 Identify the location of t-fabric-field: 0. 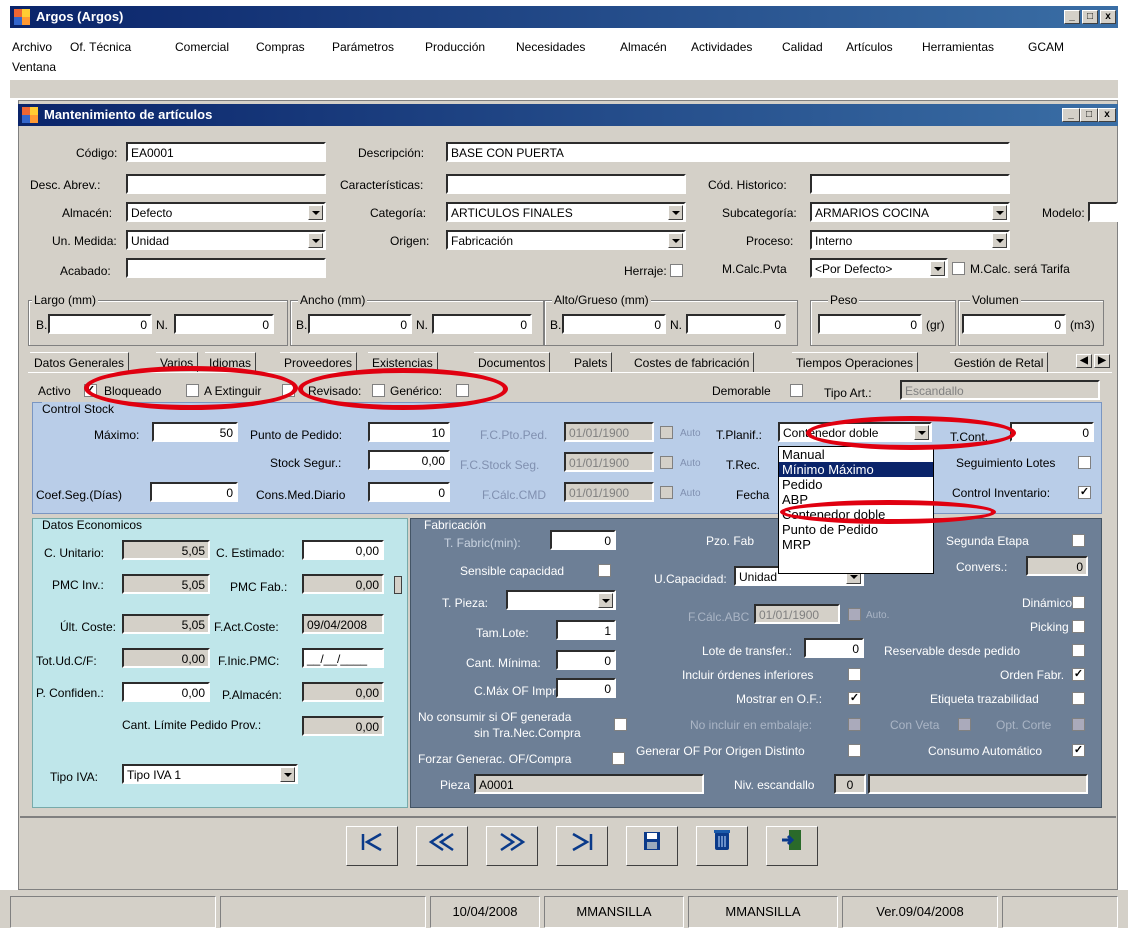
(583, 540).